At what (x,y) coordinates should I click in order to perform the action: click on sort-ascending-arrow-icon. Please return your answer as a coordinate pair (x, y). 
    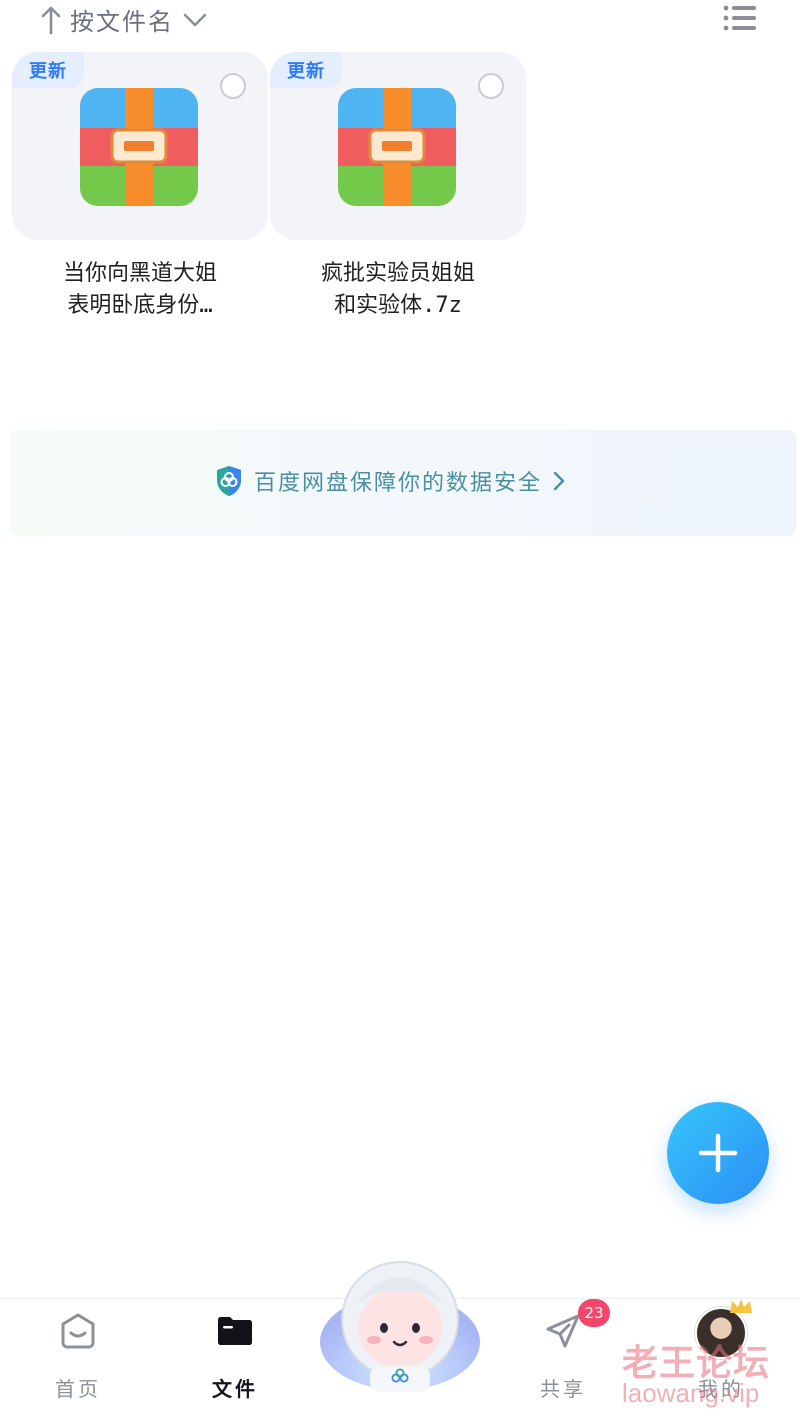
    Looking at the image, I should click on (51, 20).